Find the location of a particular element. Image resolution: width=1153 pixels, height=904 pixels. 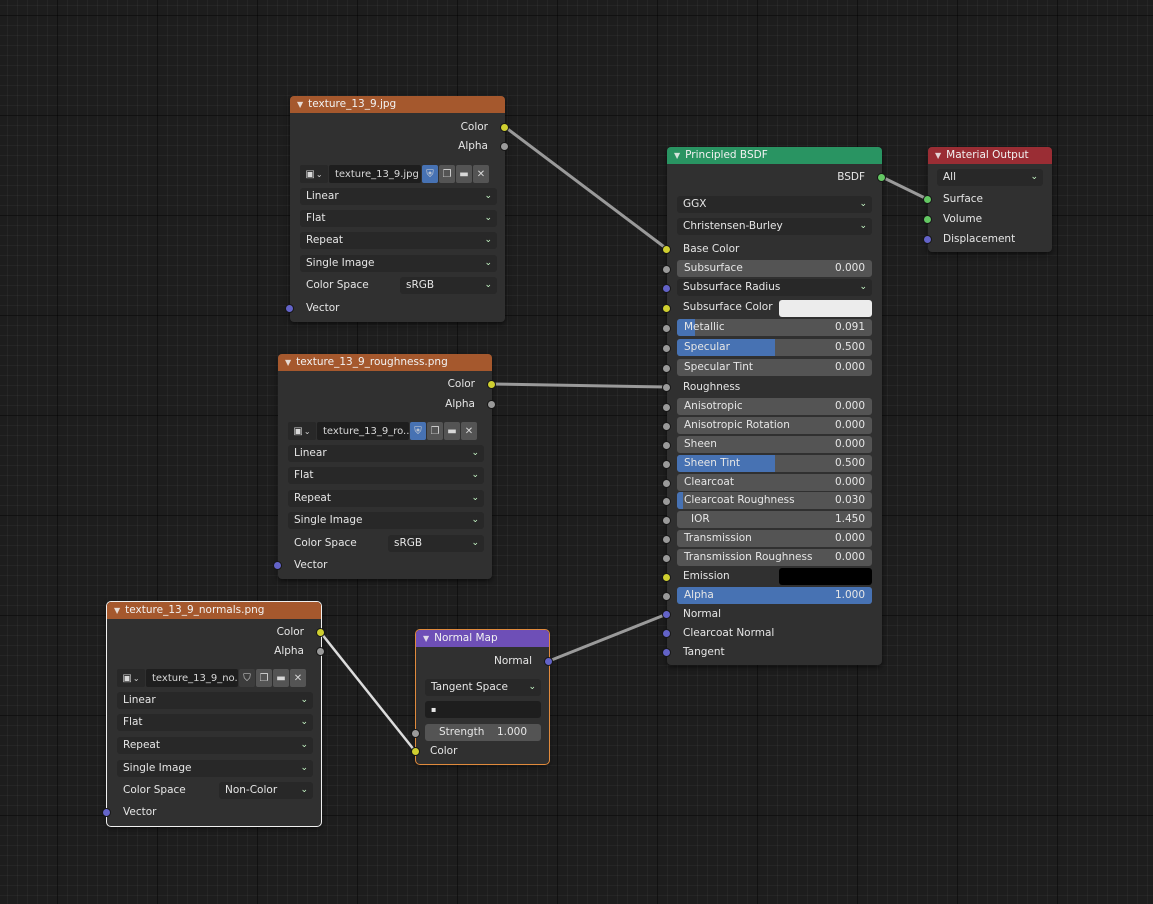

input-volume-socket is located at coordinates (927, 219).